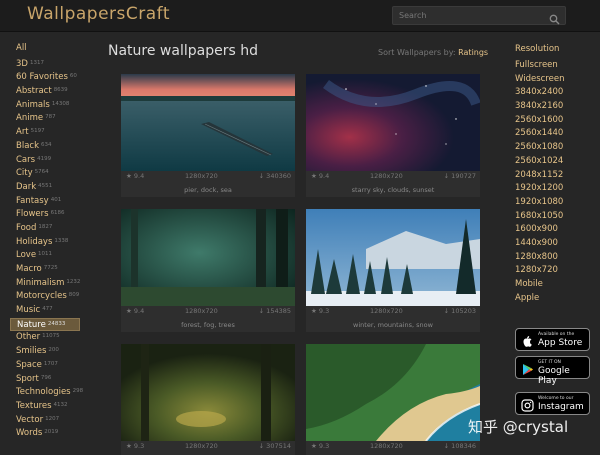  Describe the element at coordinates (45, 202) in the screenshot. I see `sidebar-item-fantasy: Fantasy 401` at that location.